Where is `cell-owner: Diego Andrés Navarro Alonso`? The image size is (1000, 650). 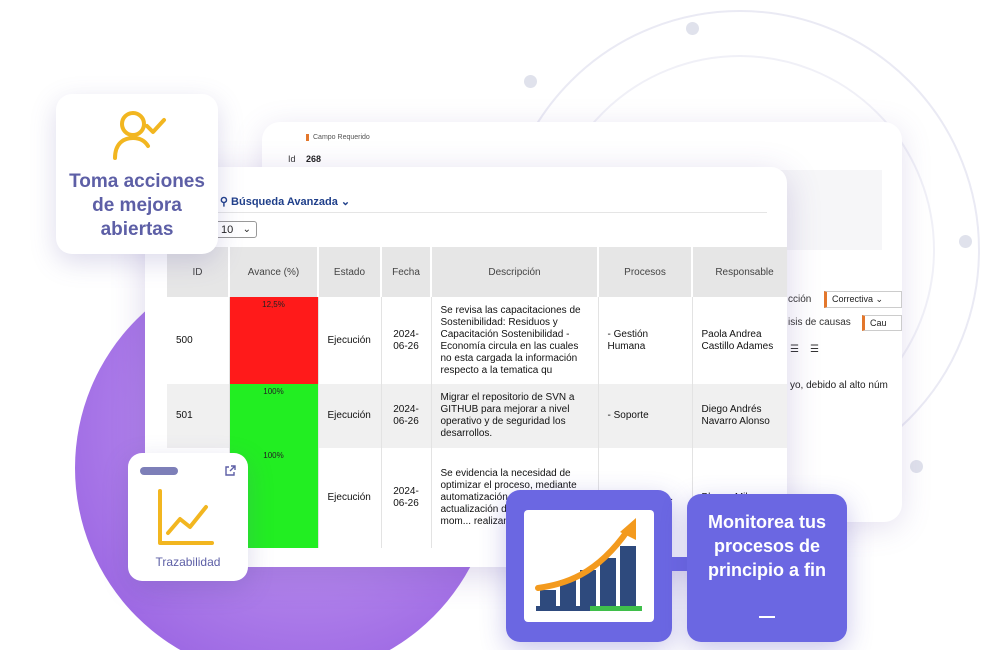 cell-owner: Diego Andrés Navarro Alonso is located at coordinates (739, 416).